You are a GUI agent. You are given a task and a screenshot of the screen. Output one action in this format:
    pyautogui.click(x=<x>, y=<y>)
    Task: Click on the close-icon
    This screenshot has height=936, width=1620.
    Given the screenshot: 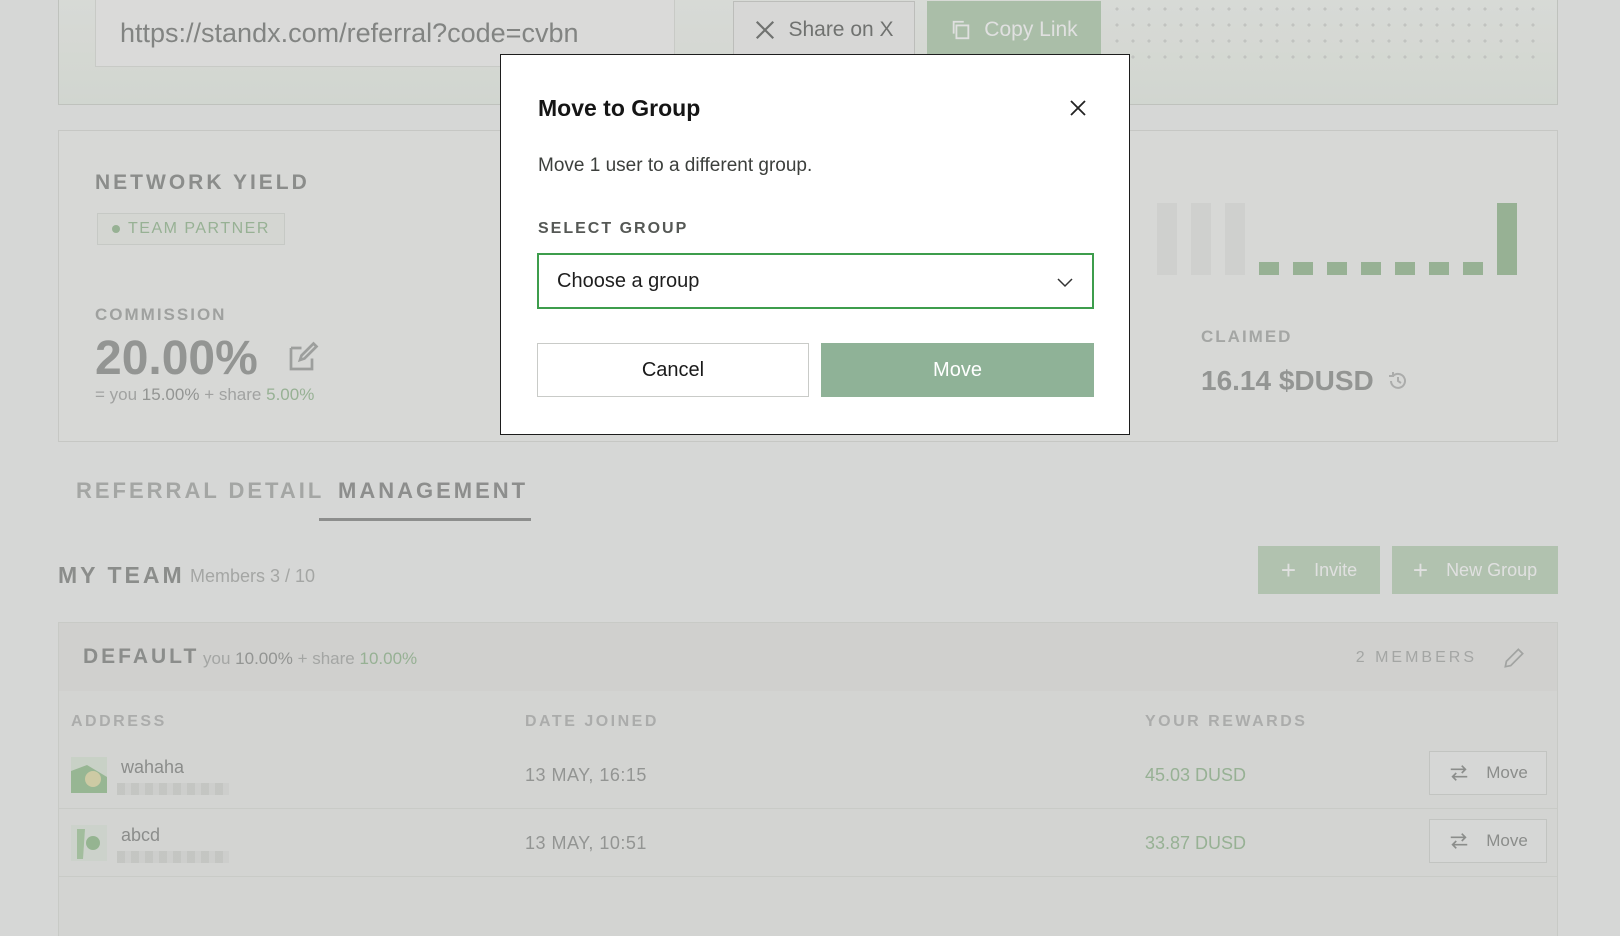 What is the action you would take?
    pyautogui.click(x=1078, y=108)
    